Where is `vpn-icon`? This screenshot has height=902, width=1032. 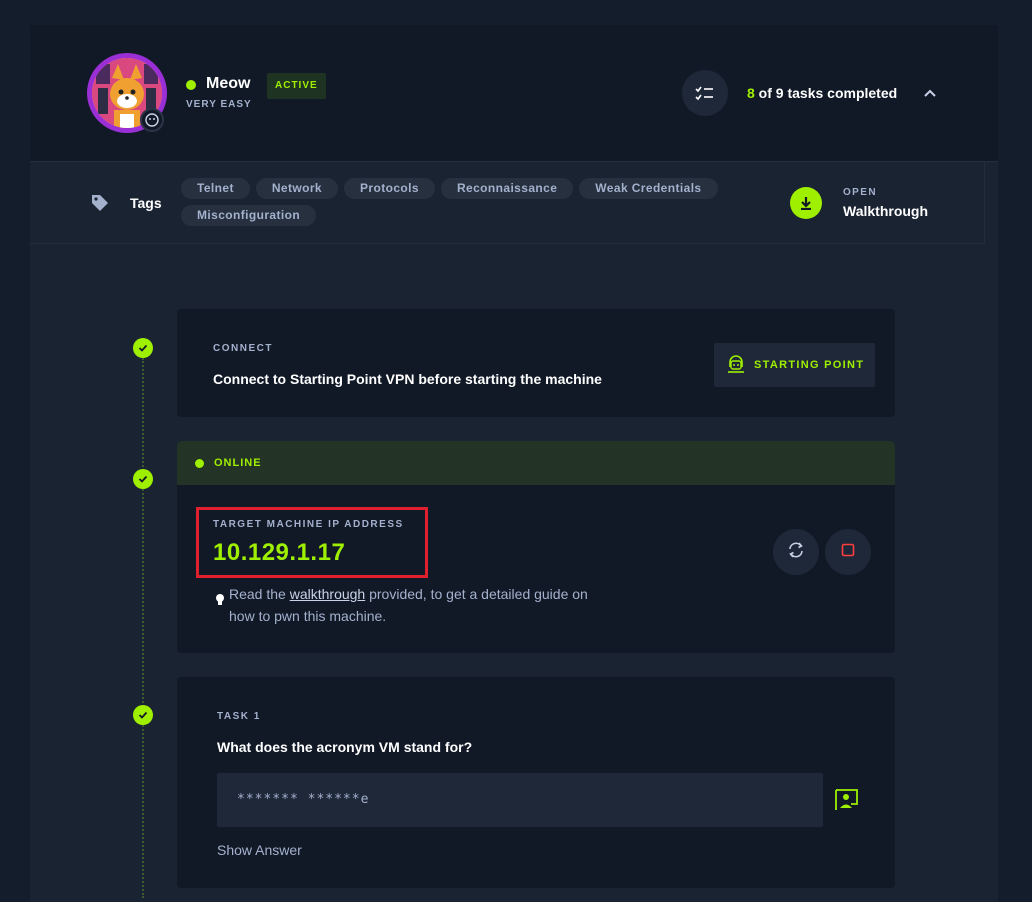 vpn-icon is located at coordinates (736, 365).